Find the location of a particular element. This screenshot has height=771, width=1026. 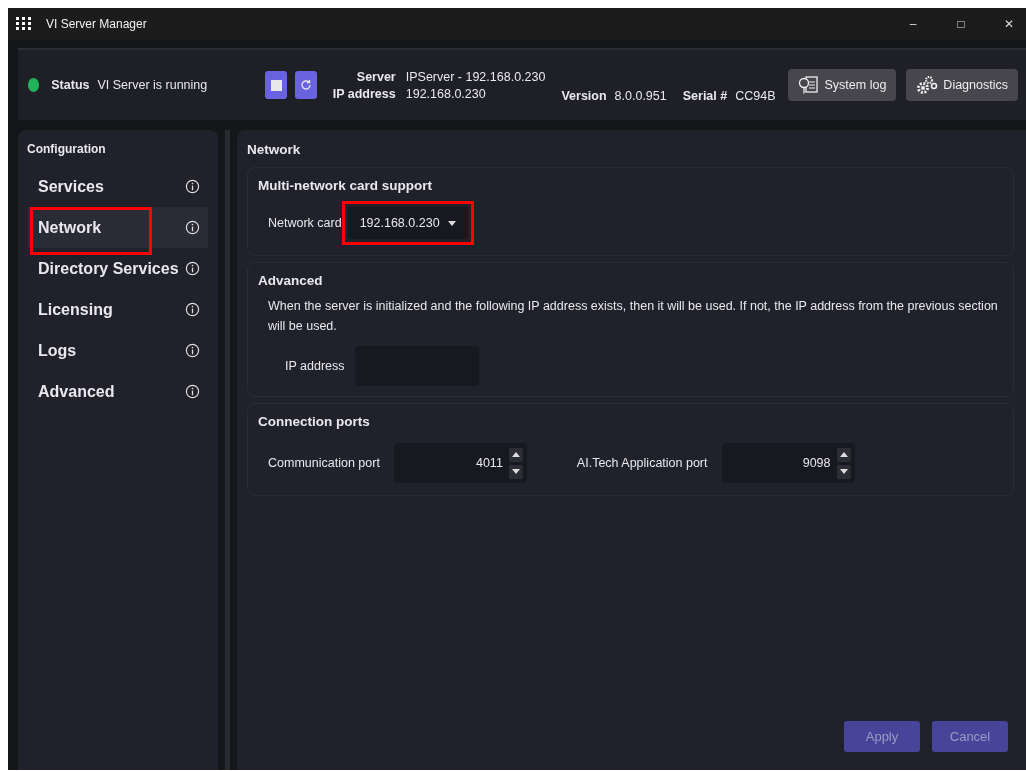

status-text: VI Server is running is located at coordinates (152, 85).